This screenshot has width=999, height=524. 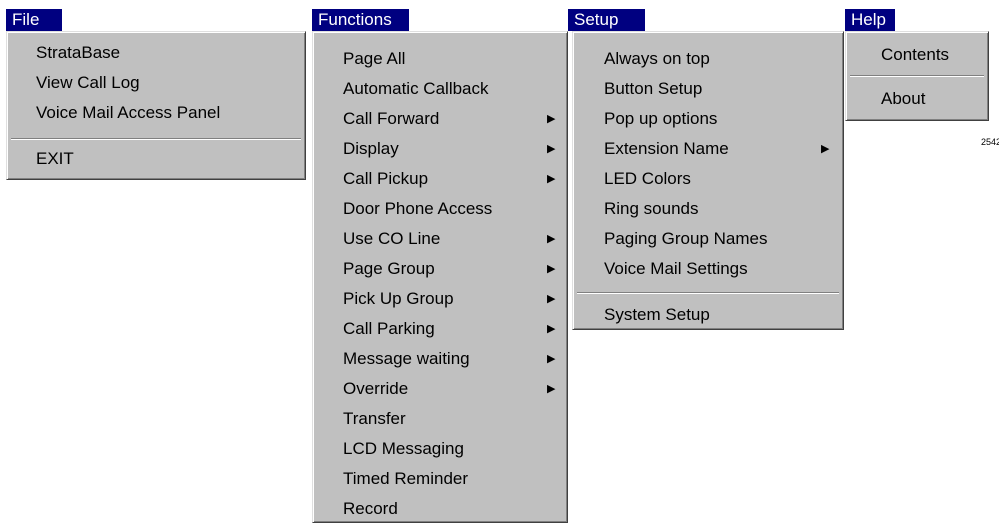 I want to click on help-menu: Contents About, so click(x=917, y=76).